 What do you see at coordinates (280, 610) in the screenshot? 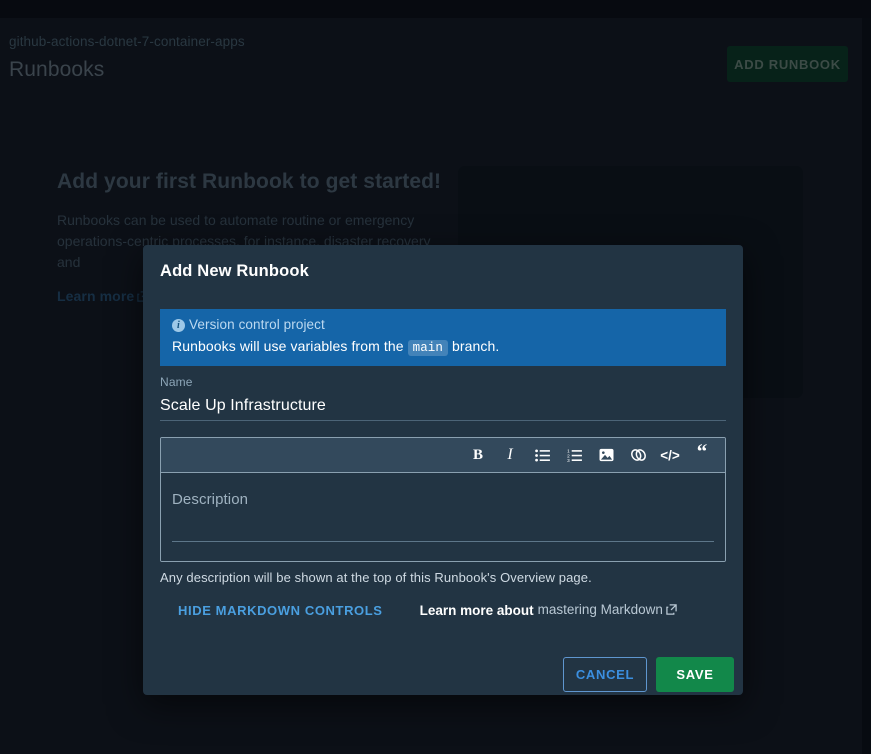
I see `hide-markdown-controls-button: HIDE MARKDOWN CONTROLS` at bounding box center [280, 610].